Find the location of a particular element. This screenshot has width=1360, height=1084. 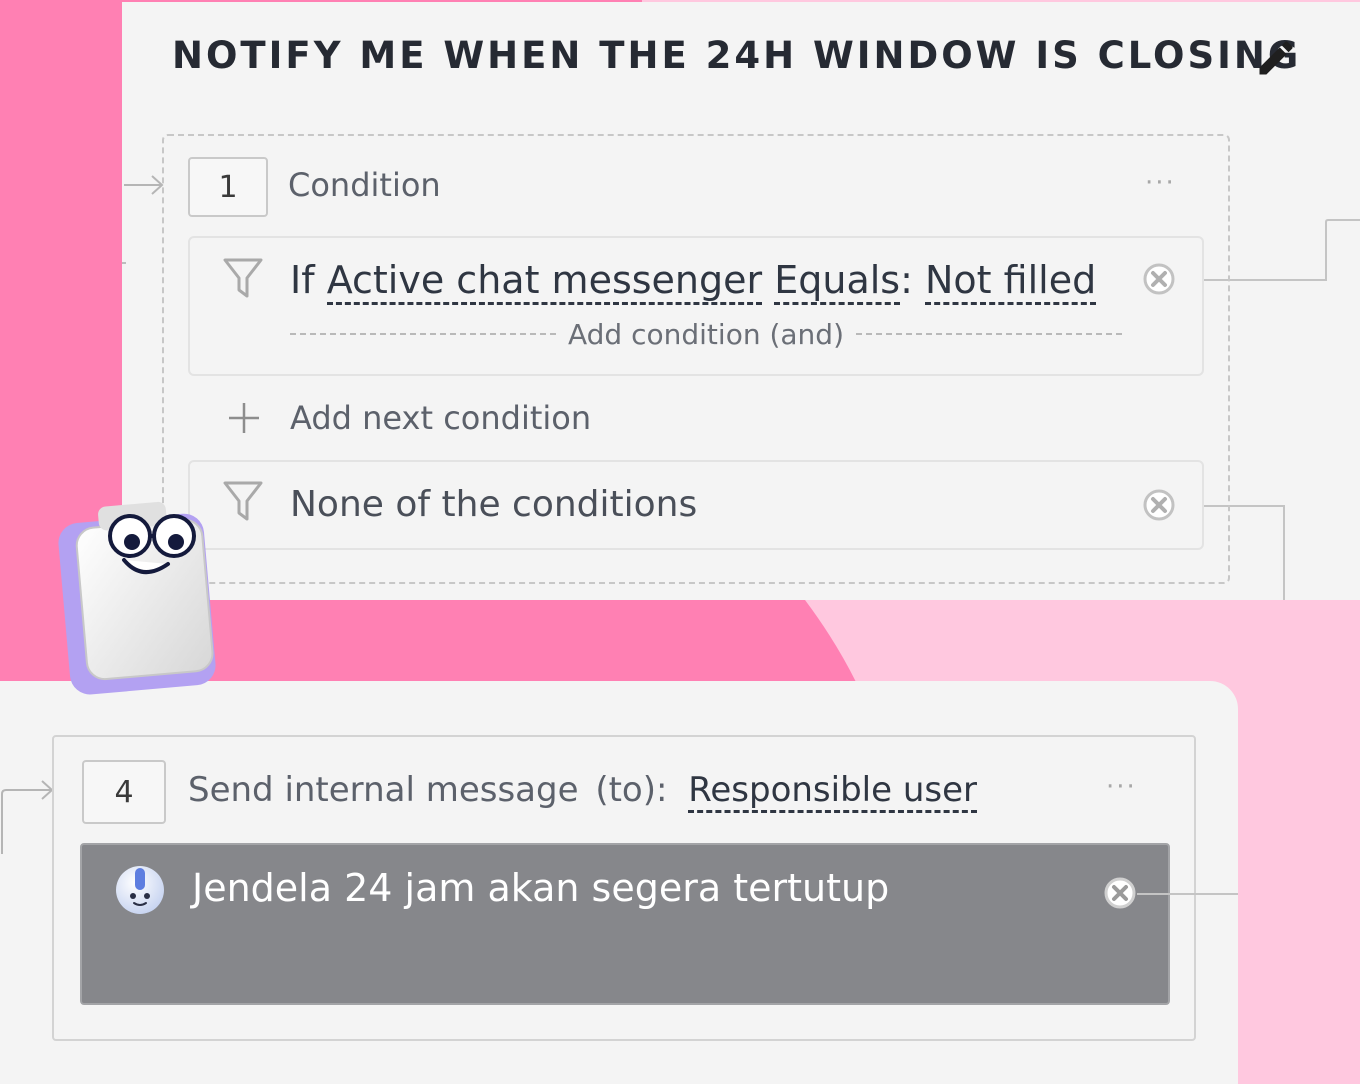

condition-field: Active chat messenger is located at coordinates (544, 281).